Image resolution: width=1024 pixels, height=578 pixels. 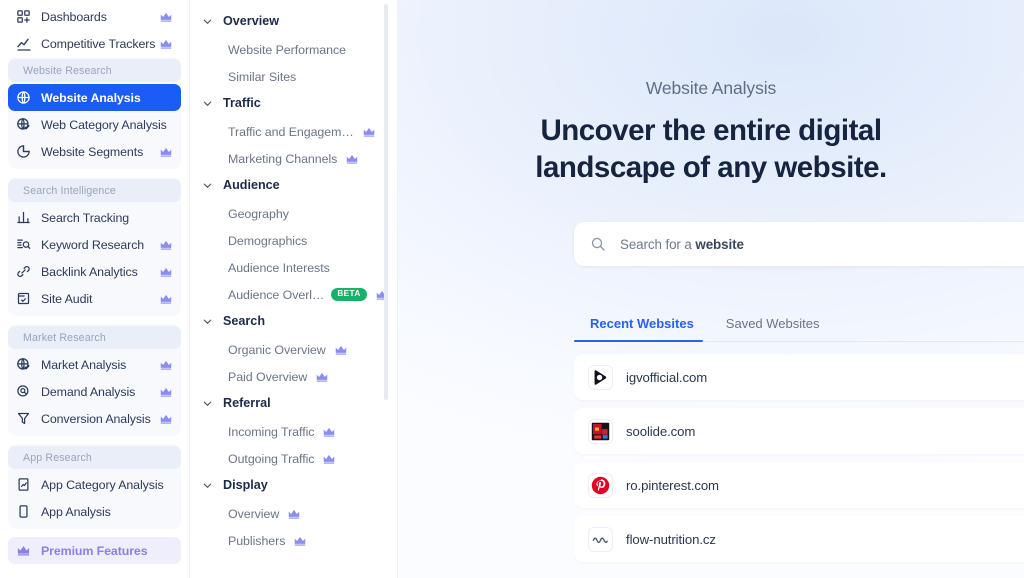 I want to click on tab-recent-websites: Recent Websites, so click(x=642, y=329).